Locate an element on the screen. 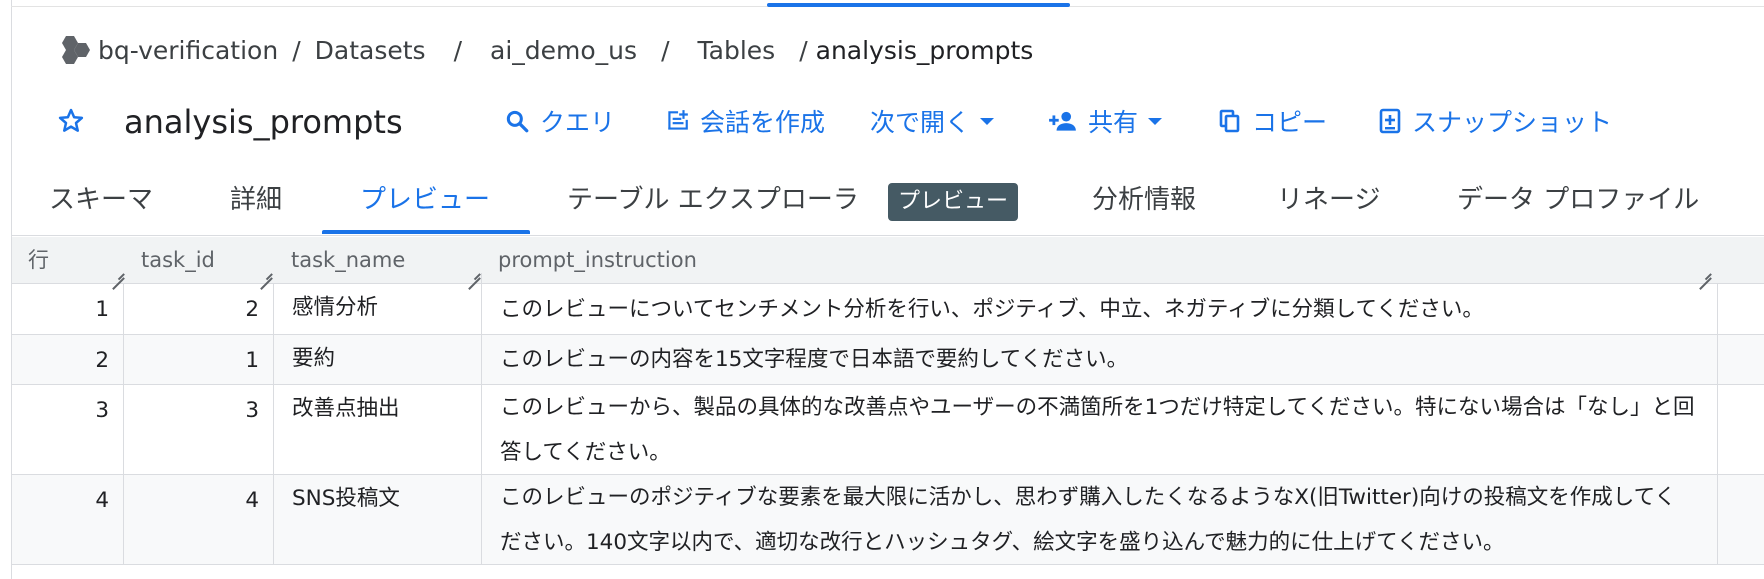 This screenshot has height=579, width=1764. active-tab-indicator is located at coordinates (426, 232).